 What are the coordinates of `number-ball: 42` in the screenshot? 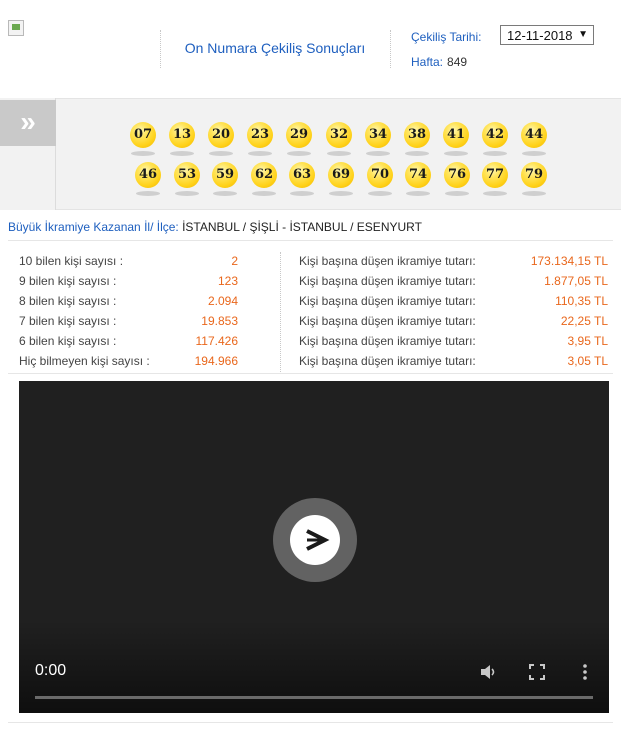 It's located at (495, 135).